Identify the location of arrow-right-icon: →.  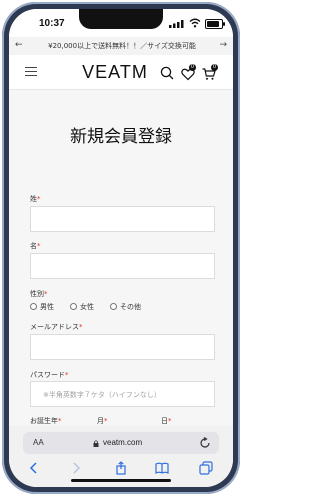
(223, 45).